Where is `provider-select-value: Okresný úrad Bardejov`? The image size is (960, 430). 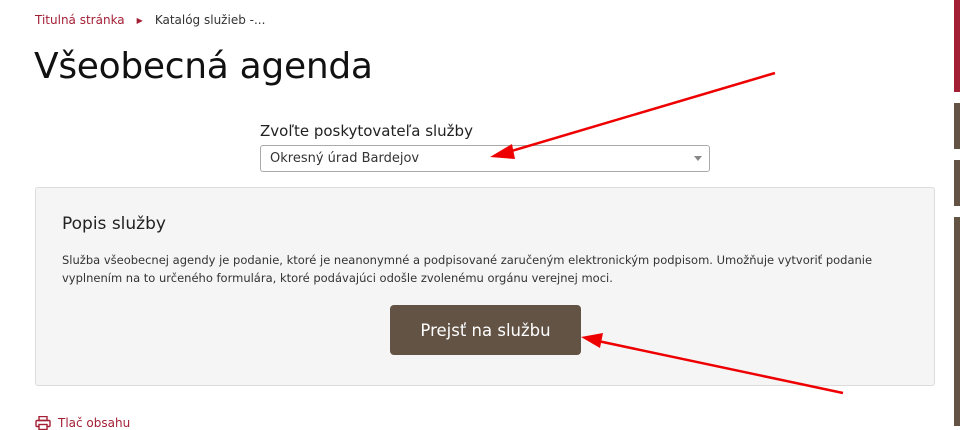
provider-select-value: Okresný úrad Bardejov is located at coordinates (345, 158).